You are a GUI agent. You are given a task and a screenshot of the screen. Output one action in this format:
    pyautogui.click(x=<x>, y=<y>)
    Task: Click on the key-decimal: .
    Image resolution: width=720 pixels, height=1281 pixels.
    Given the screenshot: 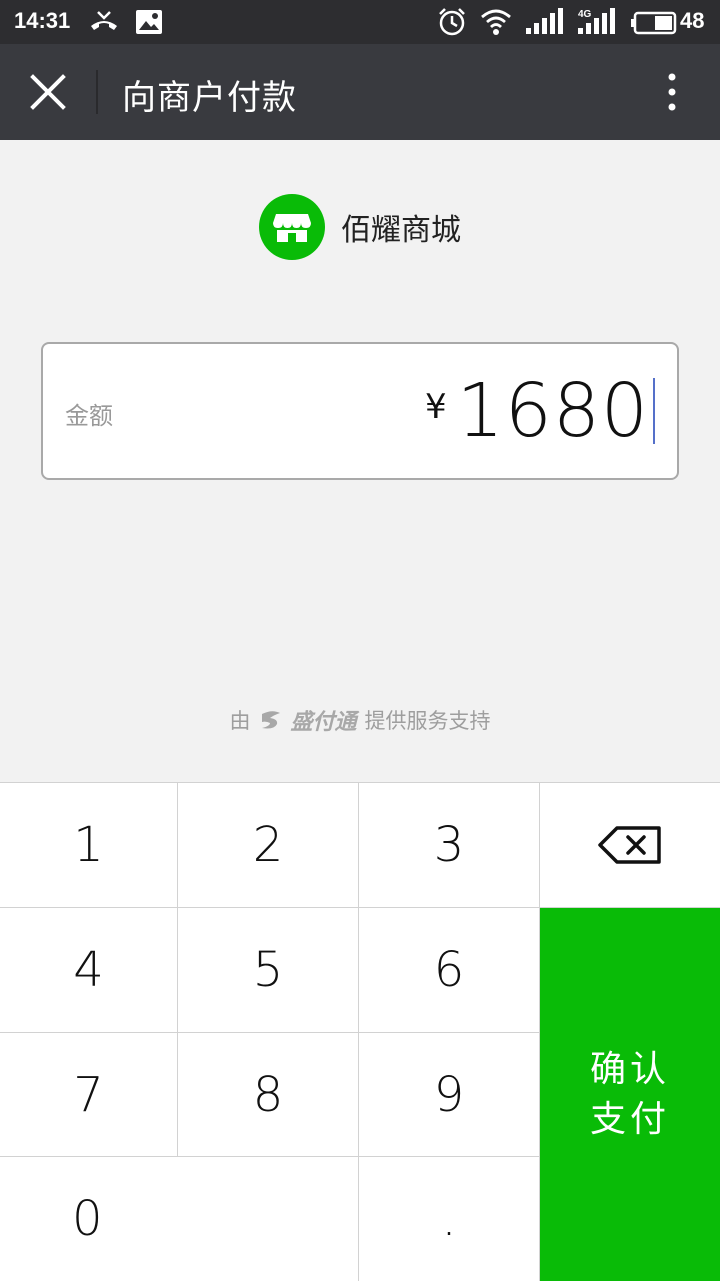 What is the action you would take?
    pyautogui.click(x=449, y=1219)
    